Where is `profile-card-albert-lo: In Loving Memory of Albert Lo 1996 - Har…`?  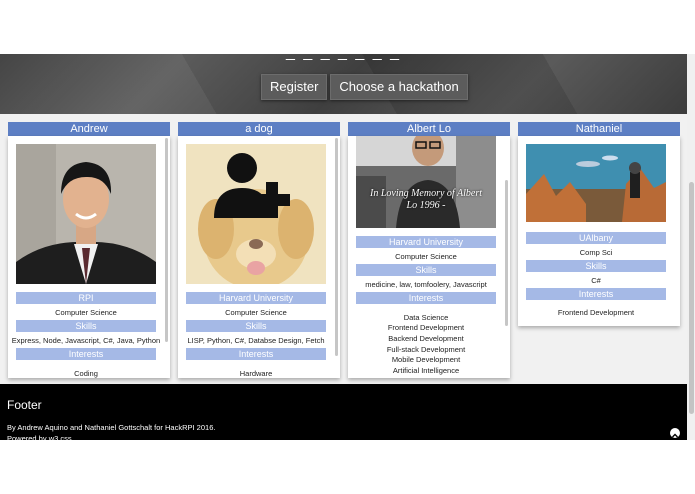
profile-card-albert-lo: In Loving Memory of Albert Lo 1996 - Har… is located at coordinates (429, 257).